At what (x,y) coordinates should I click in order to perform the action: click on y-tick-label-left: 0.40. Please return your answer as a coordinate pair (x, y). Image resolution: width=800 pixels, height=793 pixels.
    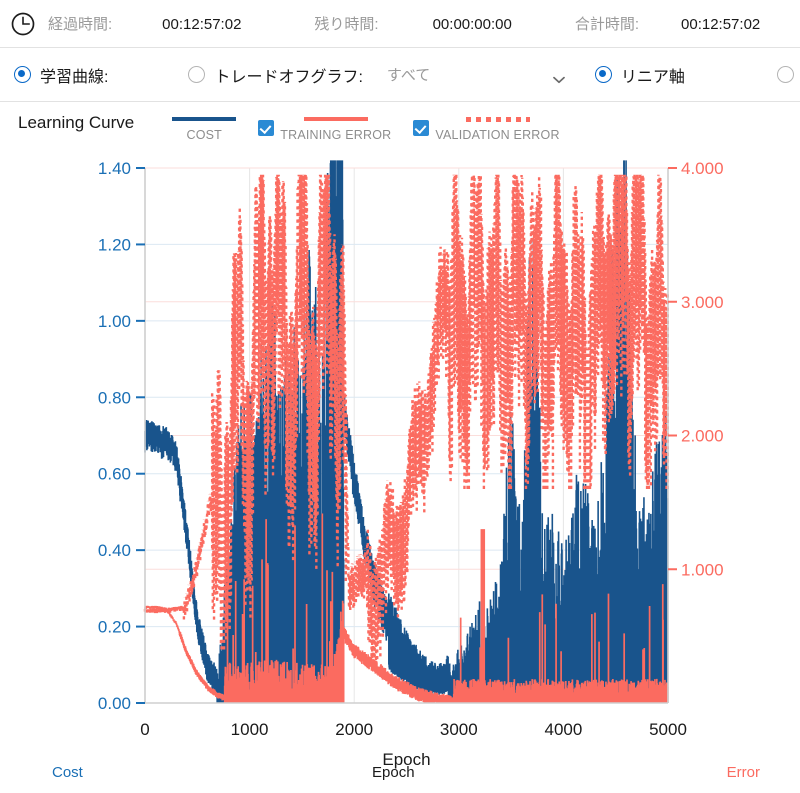
    Looking at the image, I should click on (114, 550).